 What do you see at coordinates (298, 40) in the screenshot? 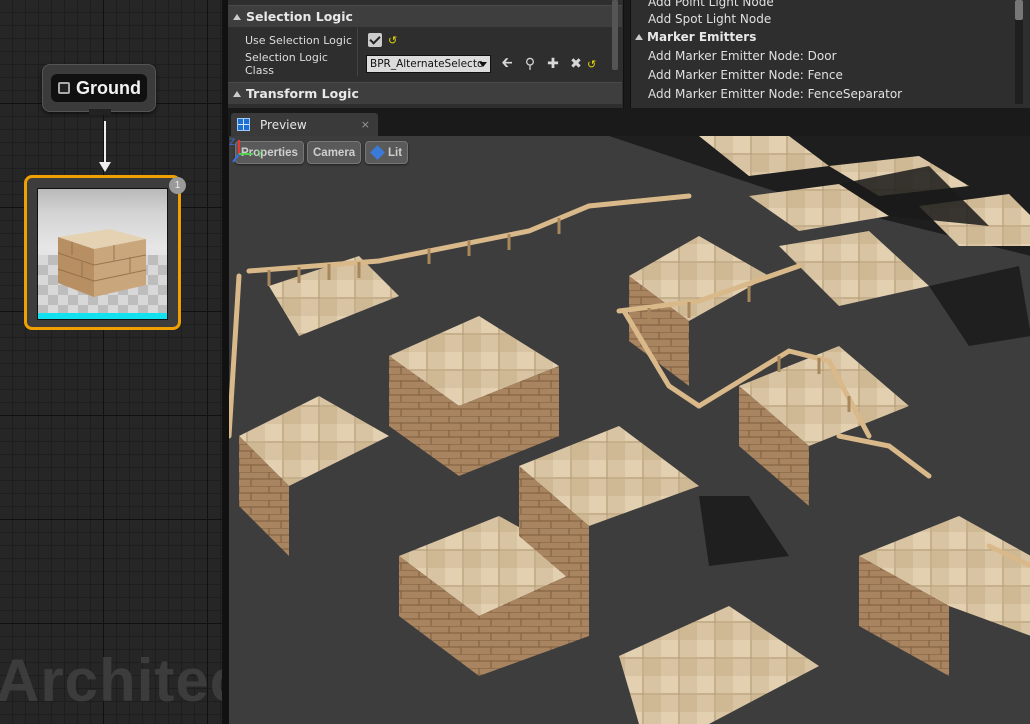
I see `use-selection-logic-label: Use Selection Logic` at bounding box center [298, 40].